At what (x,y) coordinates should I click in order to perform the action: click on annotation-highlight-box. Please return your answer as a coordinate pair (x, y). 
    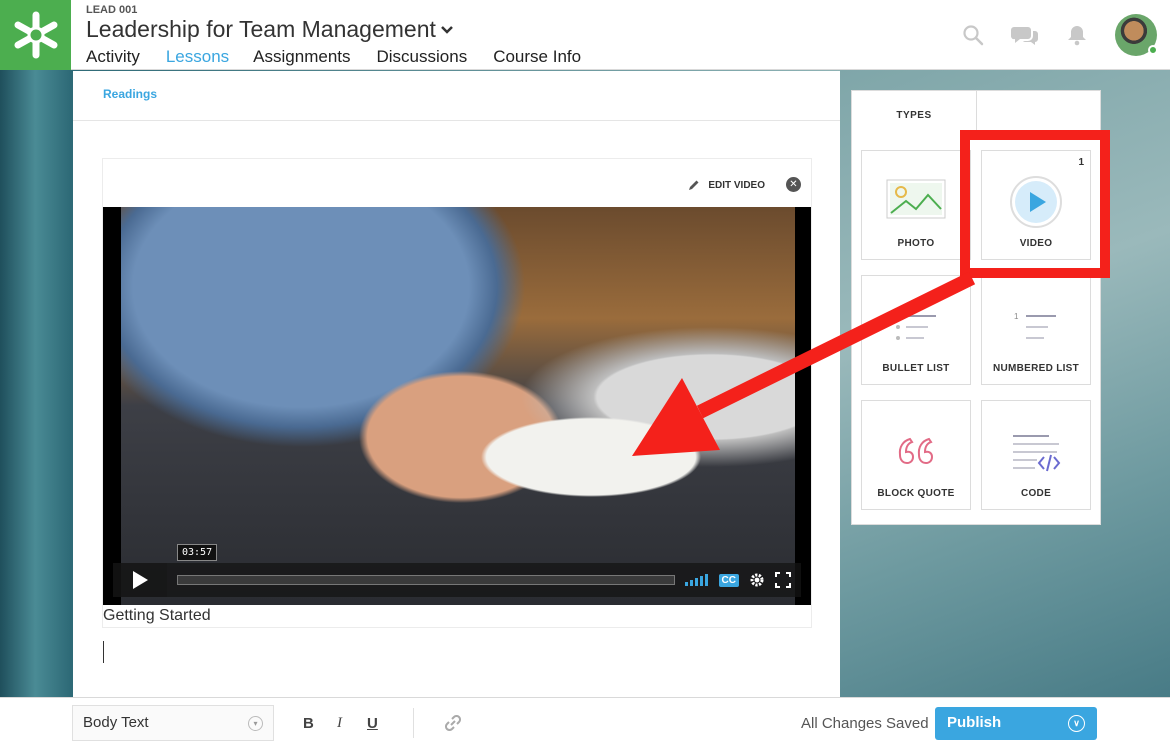
    Looking at the image, I should click on (1035, 204).